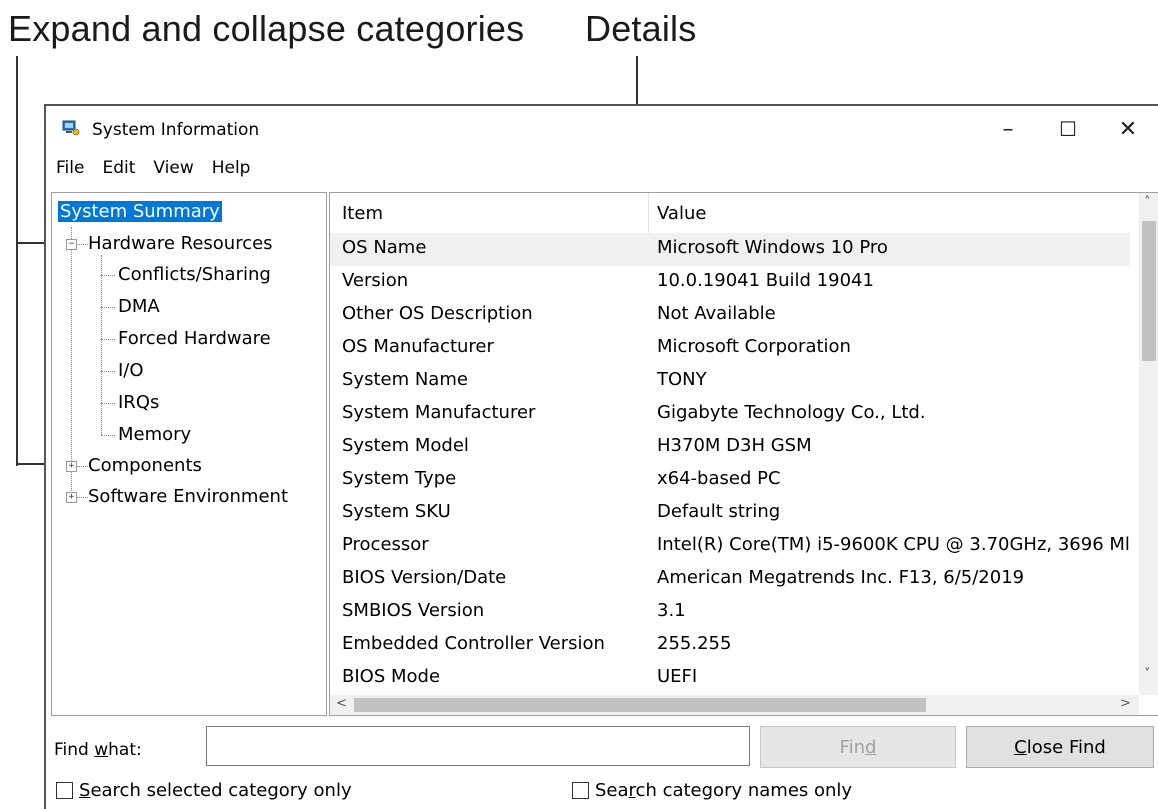 Image resolution: width=1158 pixels, height=809 pixels. I want to click on horizontal-scroll-thumb, so click(640, 705).